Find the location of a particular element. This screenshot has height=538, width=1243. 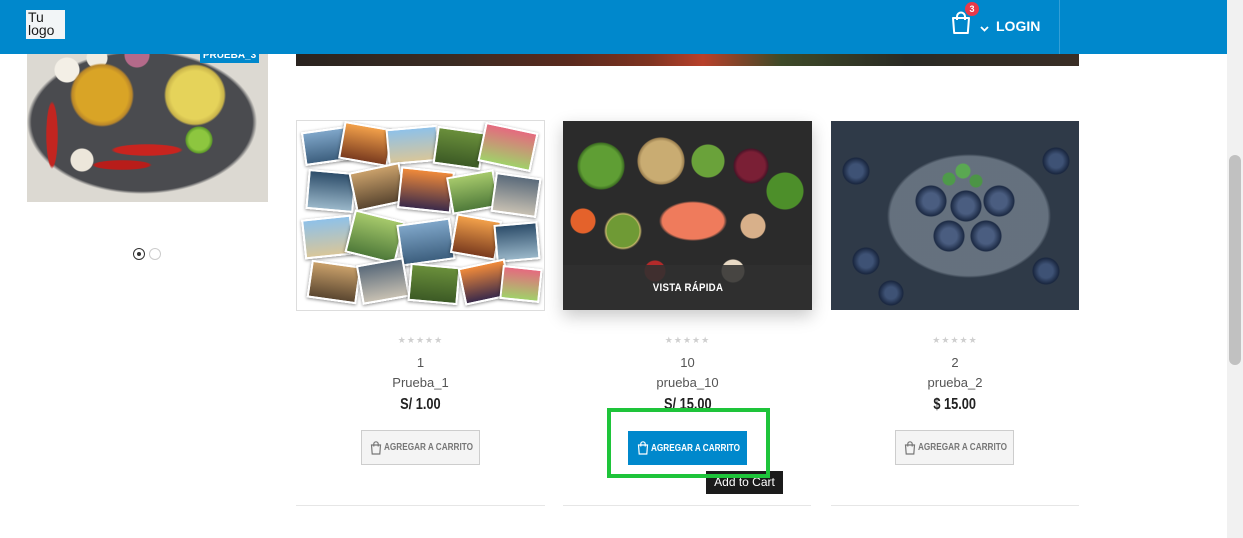

product-price-text: $ 15.00 is located at coordinates (955, 404).